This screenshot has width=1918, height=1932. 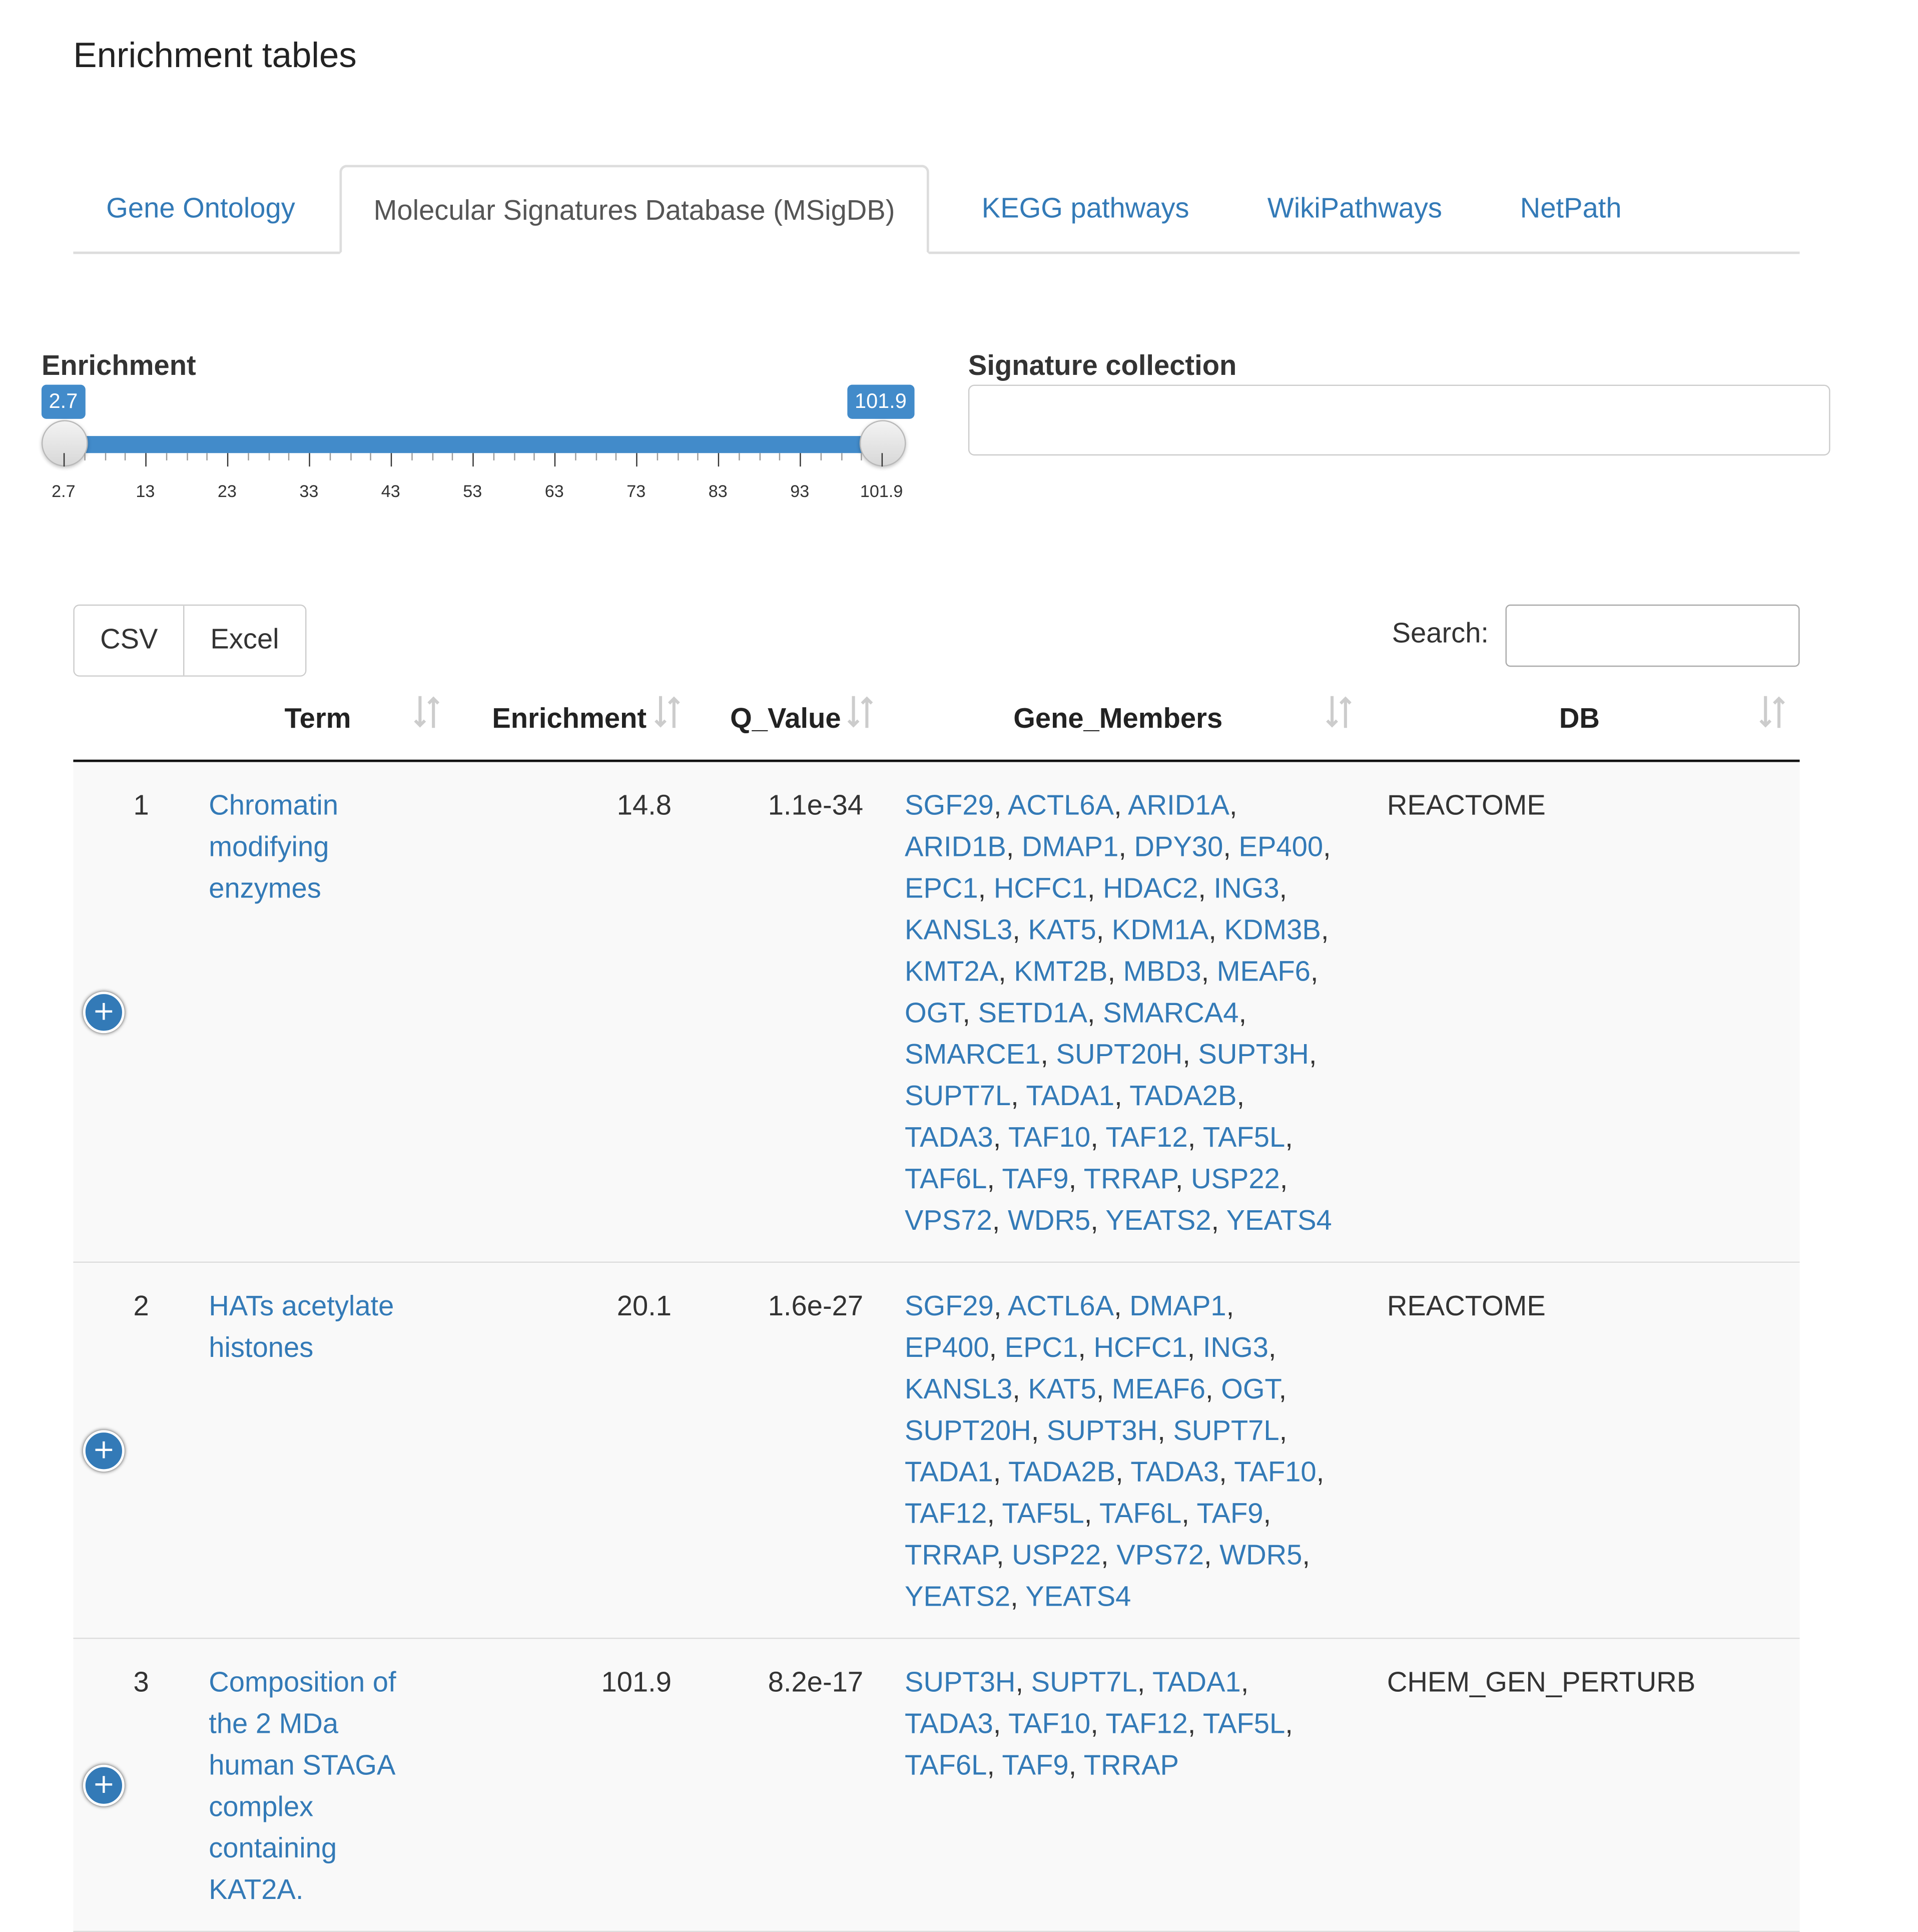 I want to click on csv-button: CSV, so click(x=129, y=641).